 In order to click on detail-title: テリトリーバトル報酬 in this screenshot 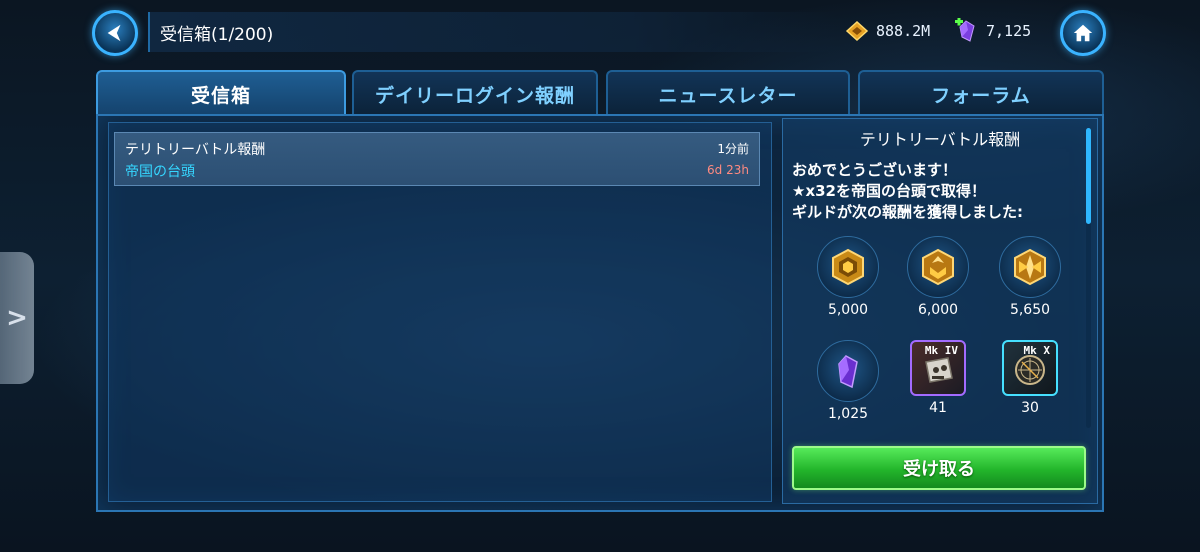, I will do `click(940, 139)`.